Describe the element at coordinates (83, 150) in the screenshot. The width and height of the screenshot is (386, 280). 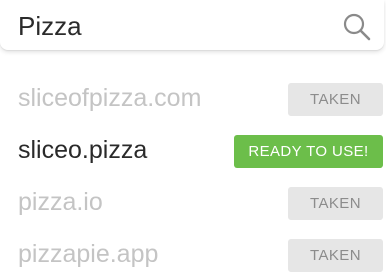
I see `domain-name: sliceo.pizza` at that location.